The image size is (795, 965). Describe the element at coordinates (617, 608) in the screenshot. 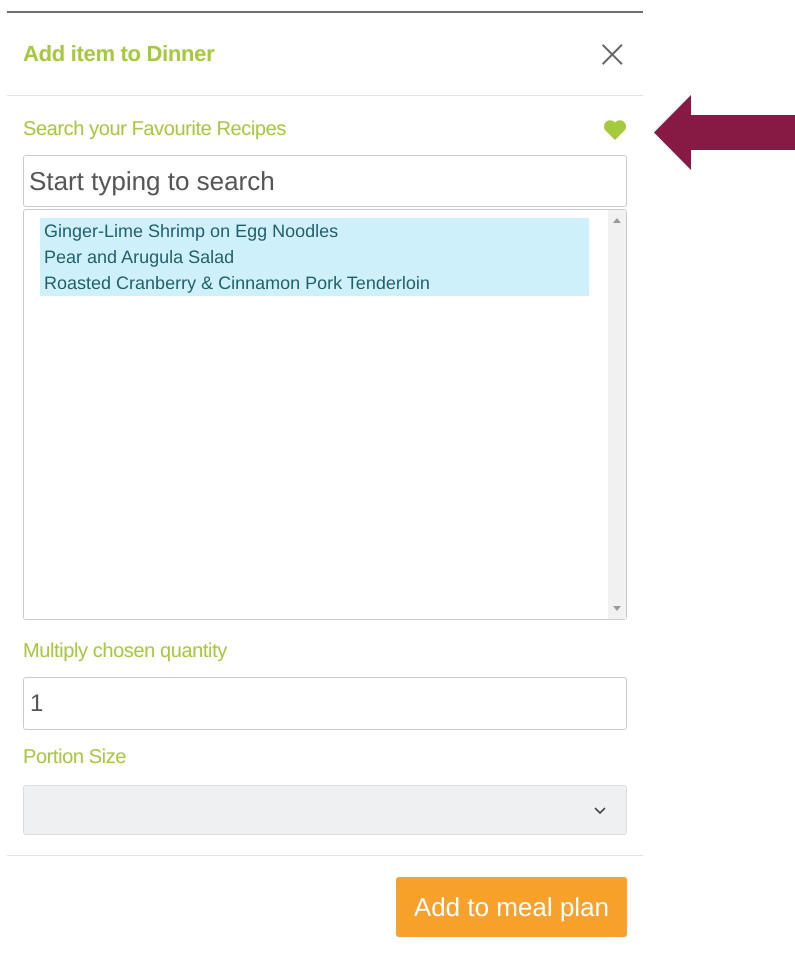

I see `scroll-down-icon` at that location.